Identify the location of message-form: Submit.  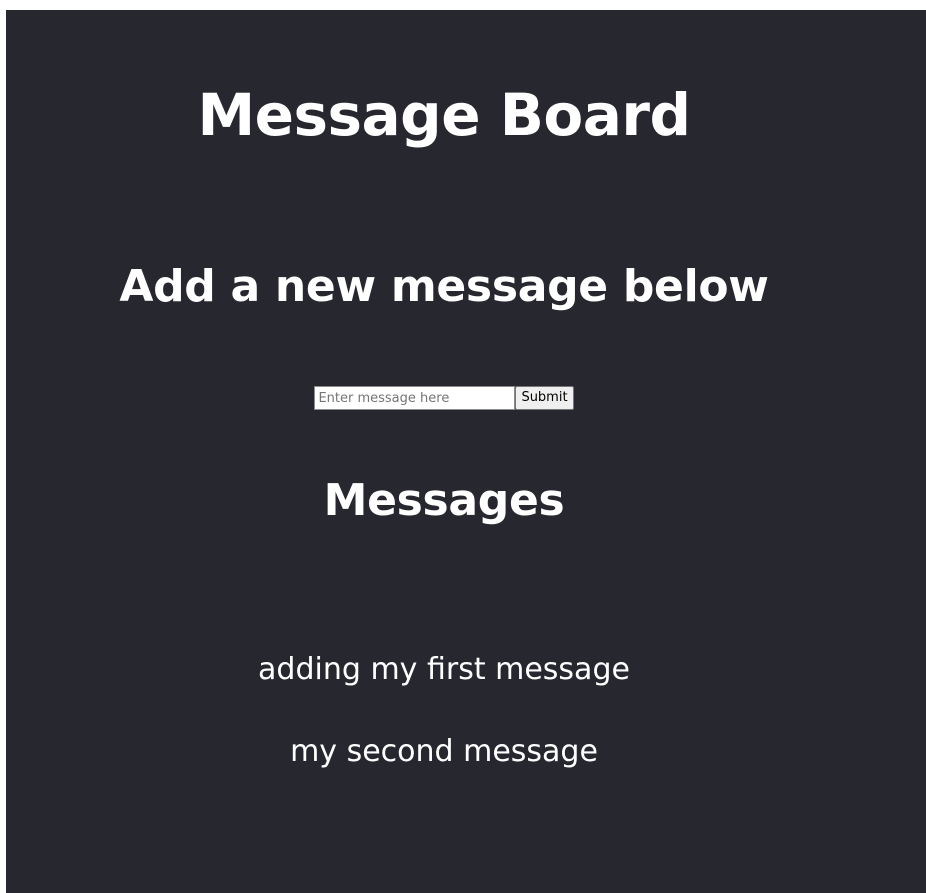
(444, 398).